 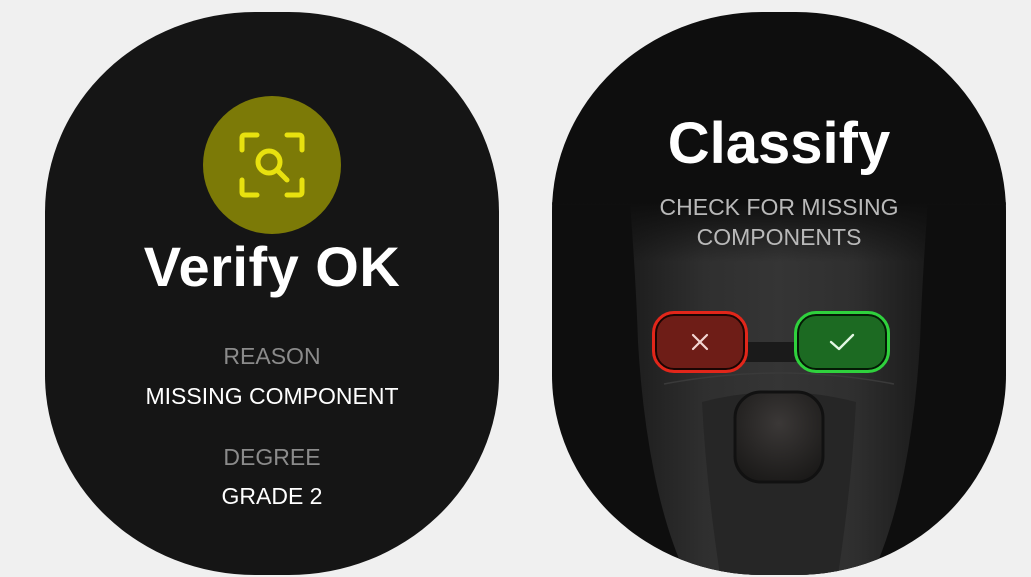 What do you see at coordinates (779, 207) in the screenshot?
I see `instruction-line-1: CHECK FOR MISSING` at bounding box center [779, 207].